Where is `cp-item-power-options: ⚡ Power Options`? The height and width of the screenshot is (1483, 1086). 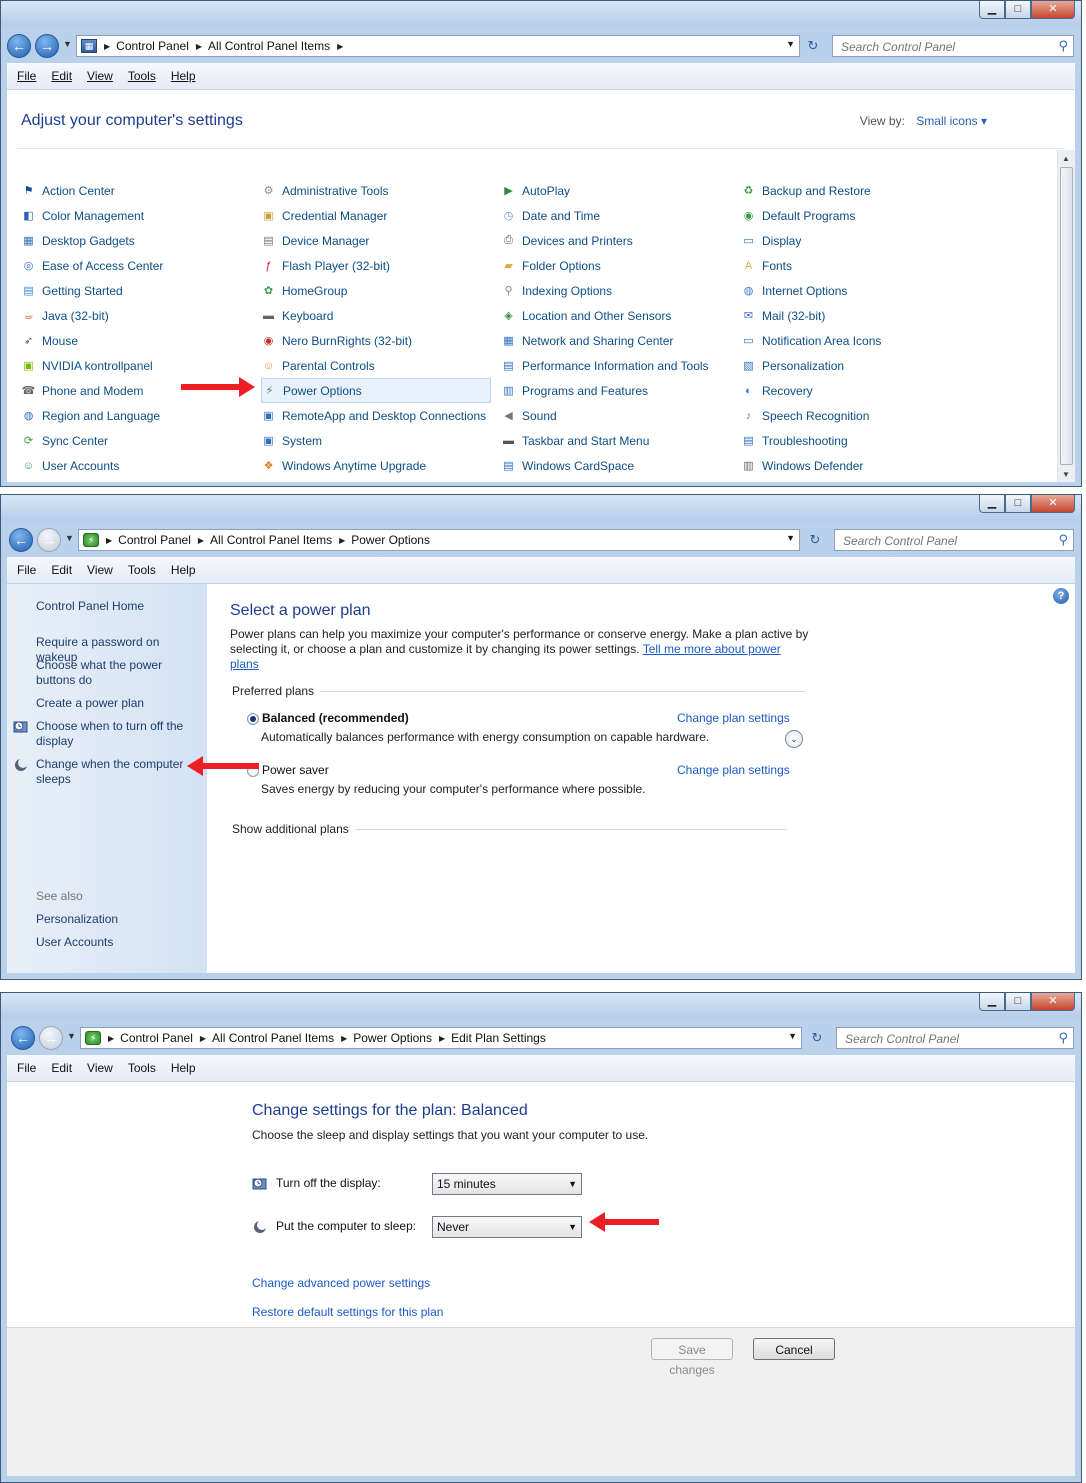
cp-item-power-options: ⚡ Power Options is located at coordinates (376, 390).